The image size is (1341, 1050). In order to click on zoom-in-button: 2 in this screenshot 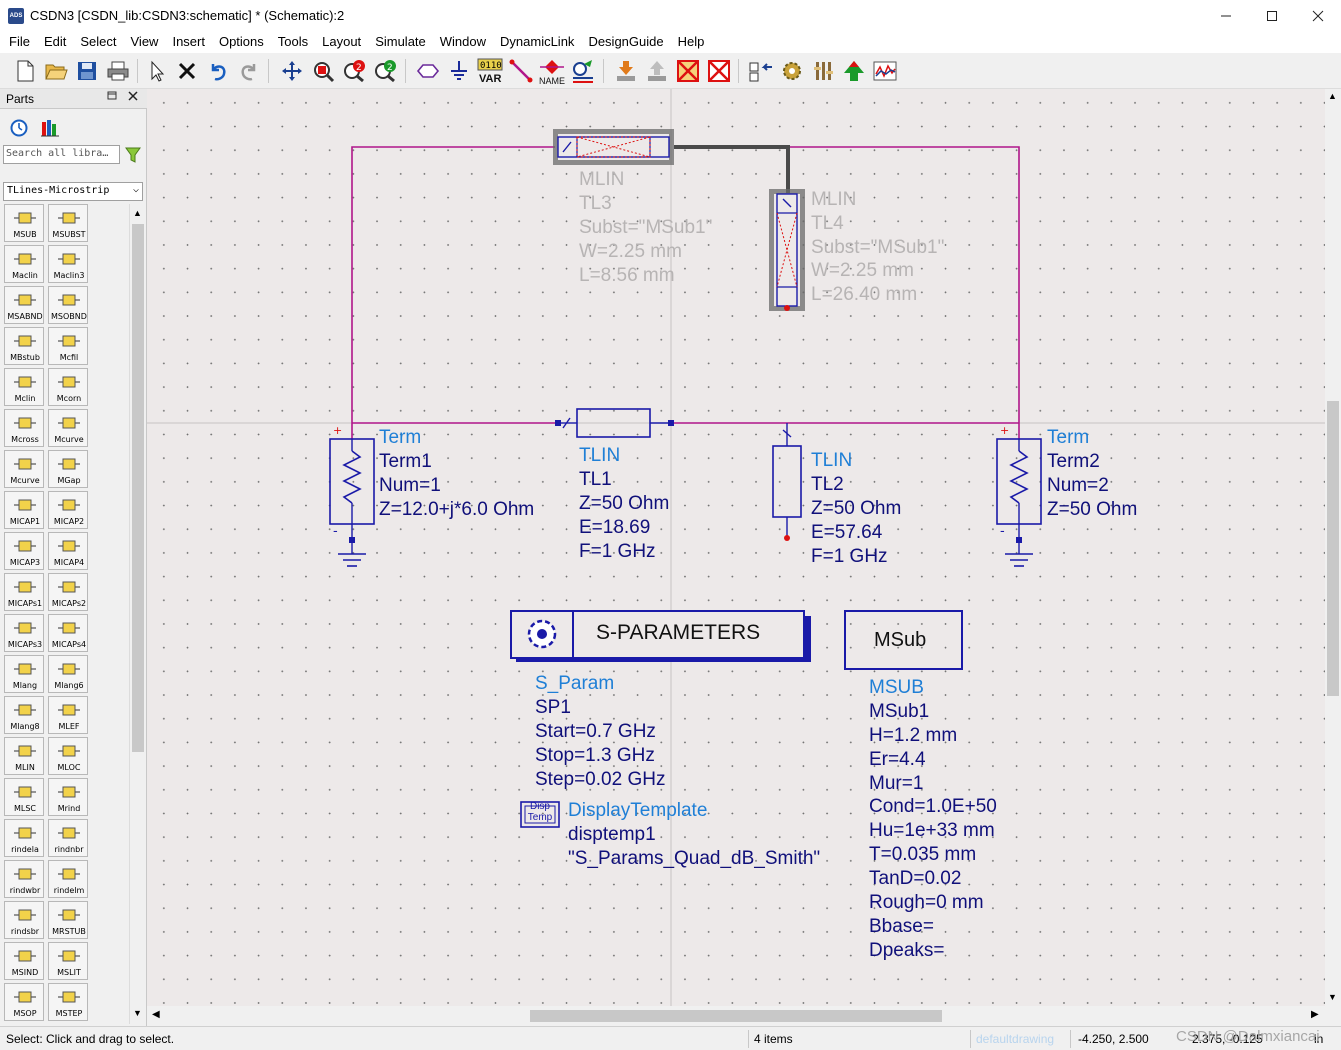, I will do `click(354, 71)`.